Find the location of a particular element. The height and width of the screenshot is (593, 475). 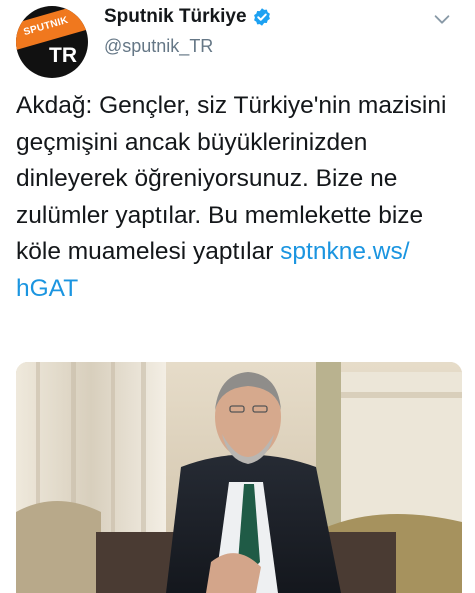

name-row: Sputnik Türkiye is located at coordinates (188, 17).